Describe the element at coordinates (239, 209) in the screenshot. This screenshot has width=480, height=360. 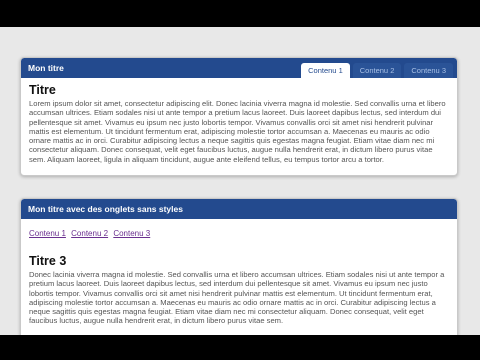
I see `panel-header: Mon titre avec des onglets sans styles` at that location.